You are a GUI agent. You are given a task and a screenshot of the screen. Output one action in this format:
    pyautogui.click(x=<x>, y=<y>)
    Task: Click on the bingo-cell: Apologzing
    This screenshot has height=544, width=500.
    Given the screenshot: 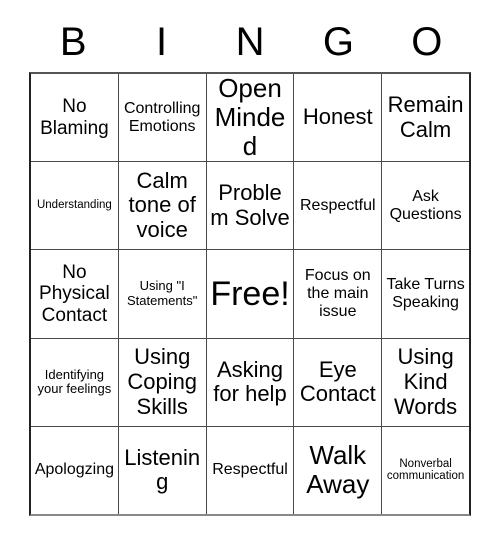 What is the action you would take?
    pyautogui.click(x=74, y=470)
    